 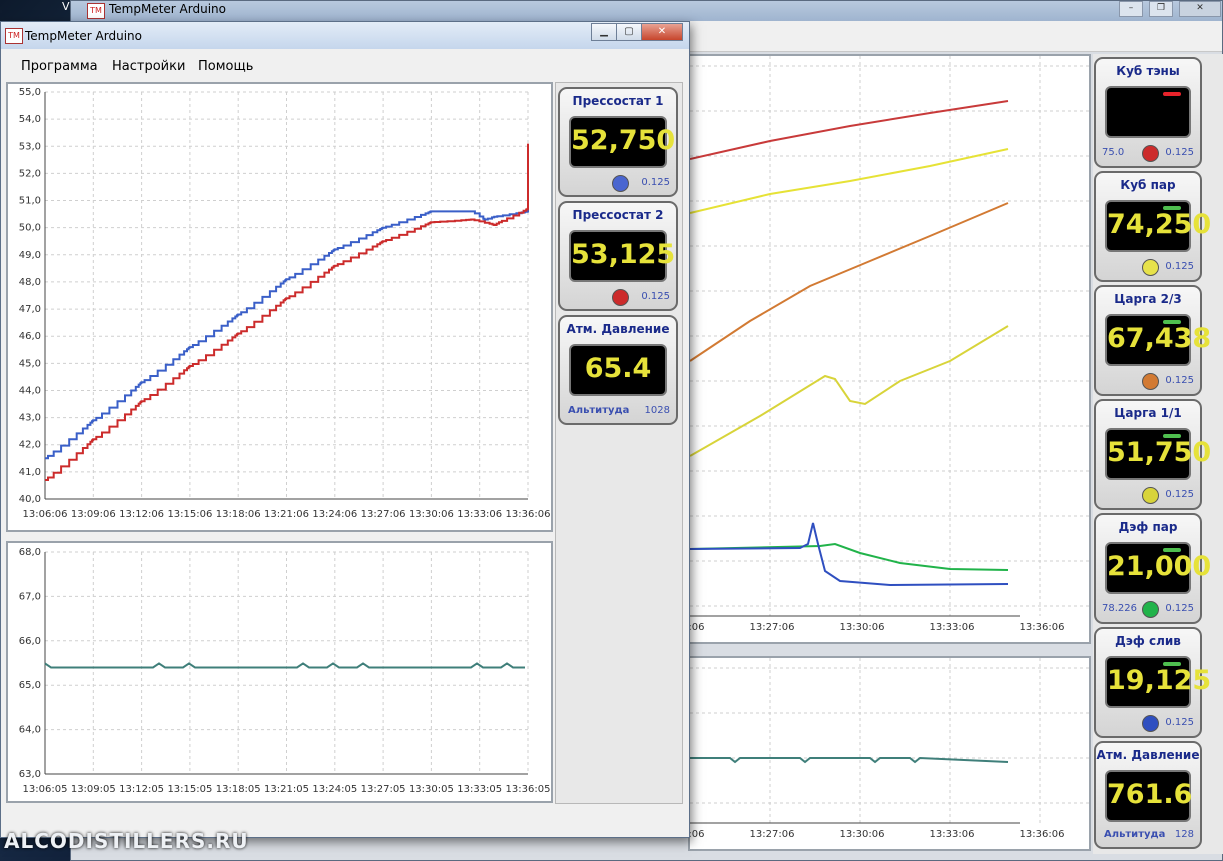 What do you see at coordinates (83, 36) in the screenshot?
I see `fg-window-title: TempMeter Arduino` at bounding box center [83, 36].